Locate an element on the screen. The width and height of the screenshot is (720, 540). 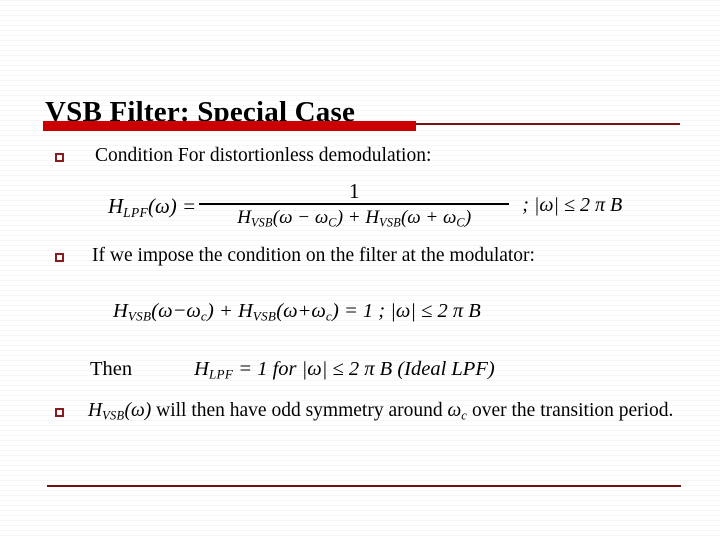
eq2-sub2: VSB is located at coordinates (264, 316).